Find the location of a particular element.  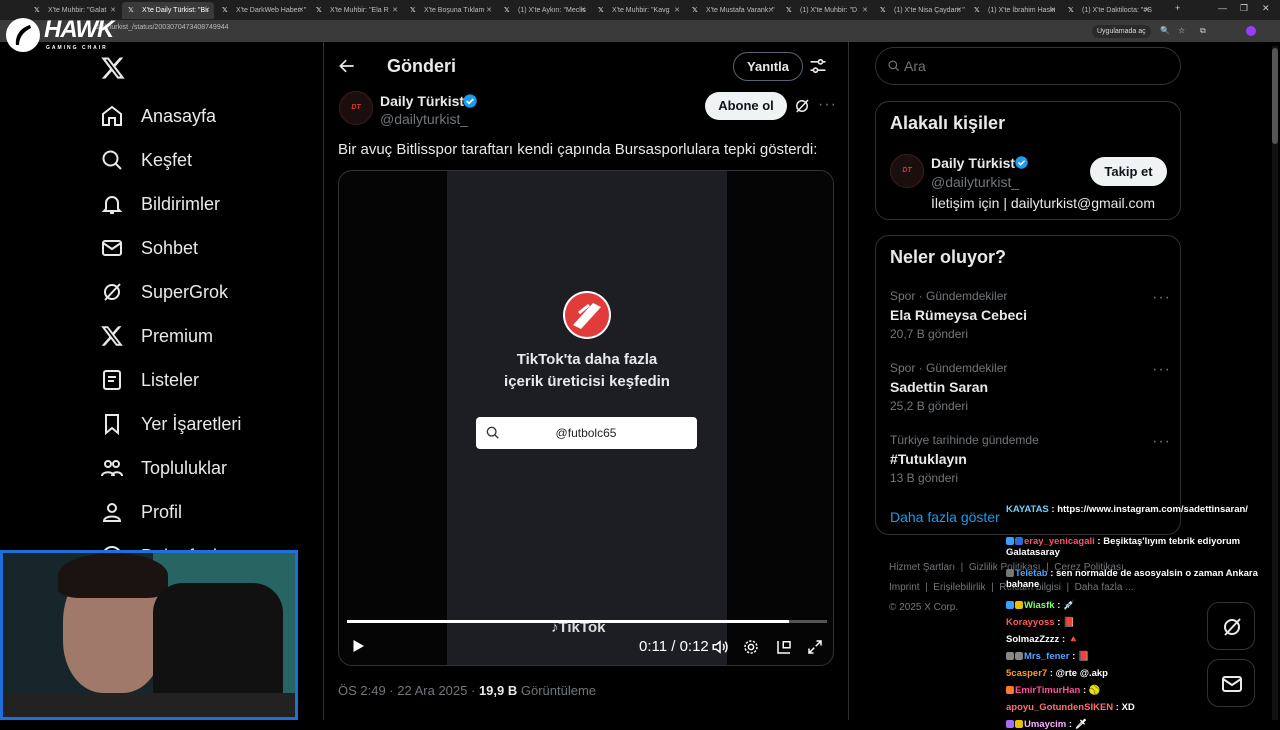

search-box is located at coordinates (1028, 66).